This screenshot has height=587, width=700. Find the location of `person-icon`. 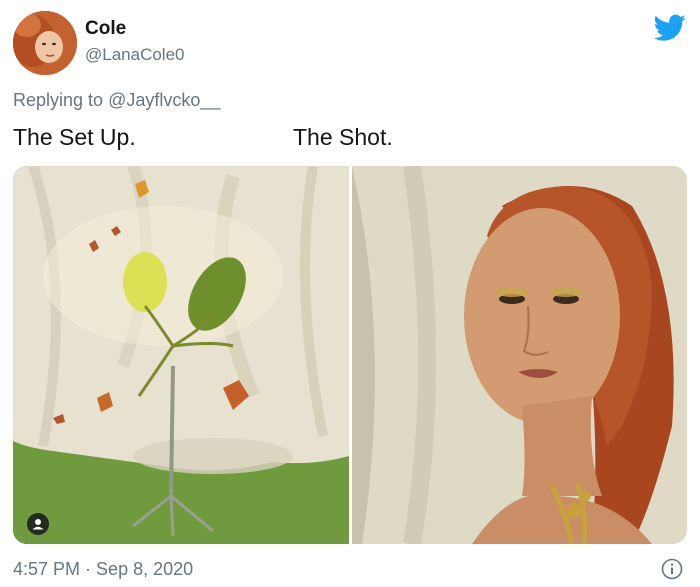

person-icon is located at coordinates (38, 524).